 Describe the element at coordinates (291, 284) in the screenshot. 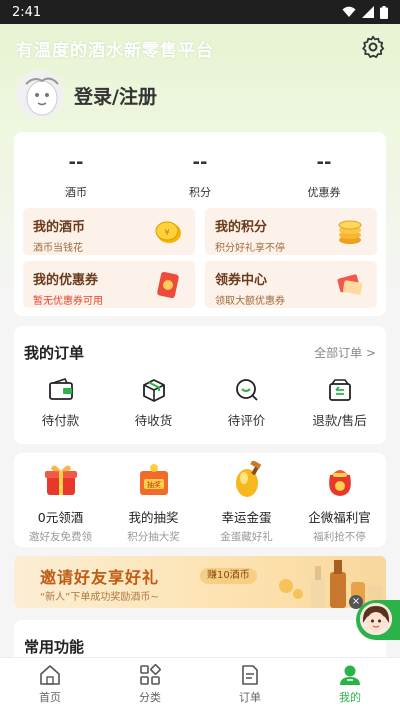

I see `tile-coupon-center: 领券中心 领取大额优惠券` at that location.